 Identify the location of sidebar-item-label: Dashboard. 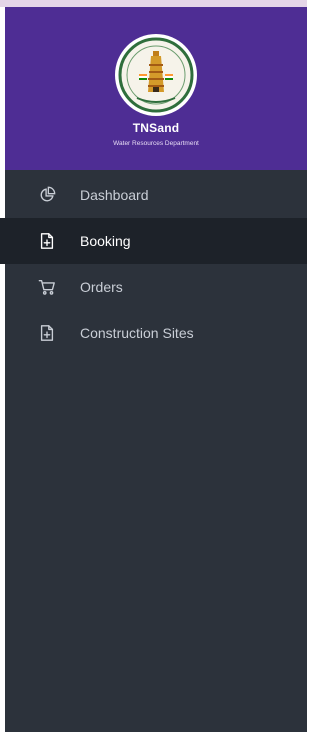
(114, 195).